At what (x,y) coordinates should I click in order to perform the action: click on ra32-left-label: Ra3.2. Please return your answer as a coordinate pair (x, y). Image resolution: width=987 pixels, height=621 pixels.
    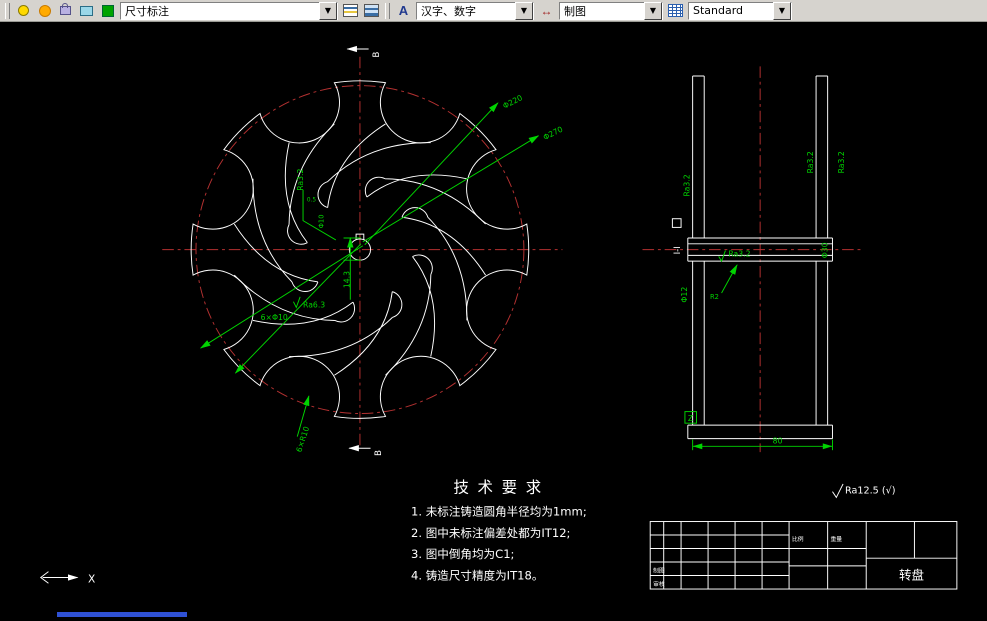
    Looking at the image, I should click on (687, 185).